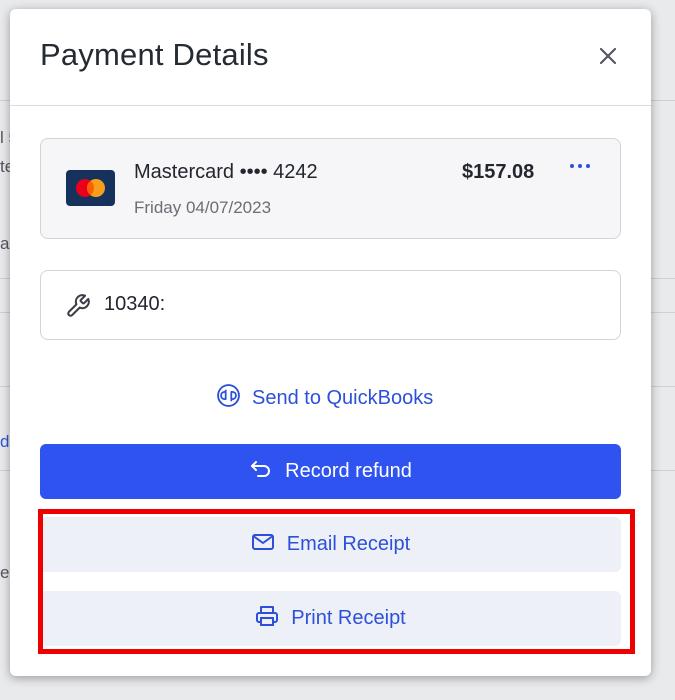  What do you see at coordinates (498, 172) in the screenshot?
I see `payment-amount: $157.08` at bounding box center [498, 172].